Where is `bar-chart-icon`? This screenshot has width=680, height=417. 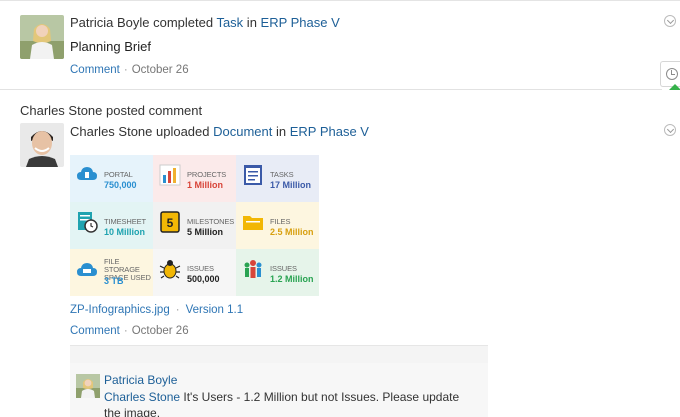 bar-chart-icon is located at coordinates (170, 175).